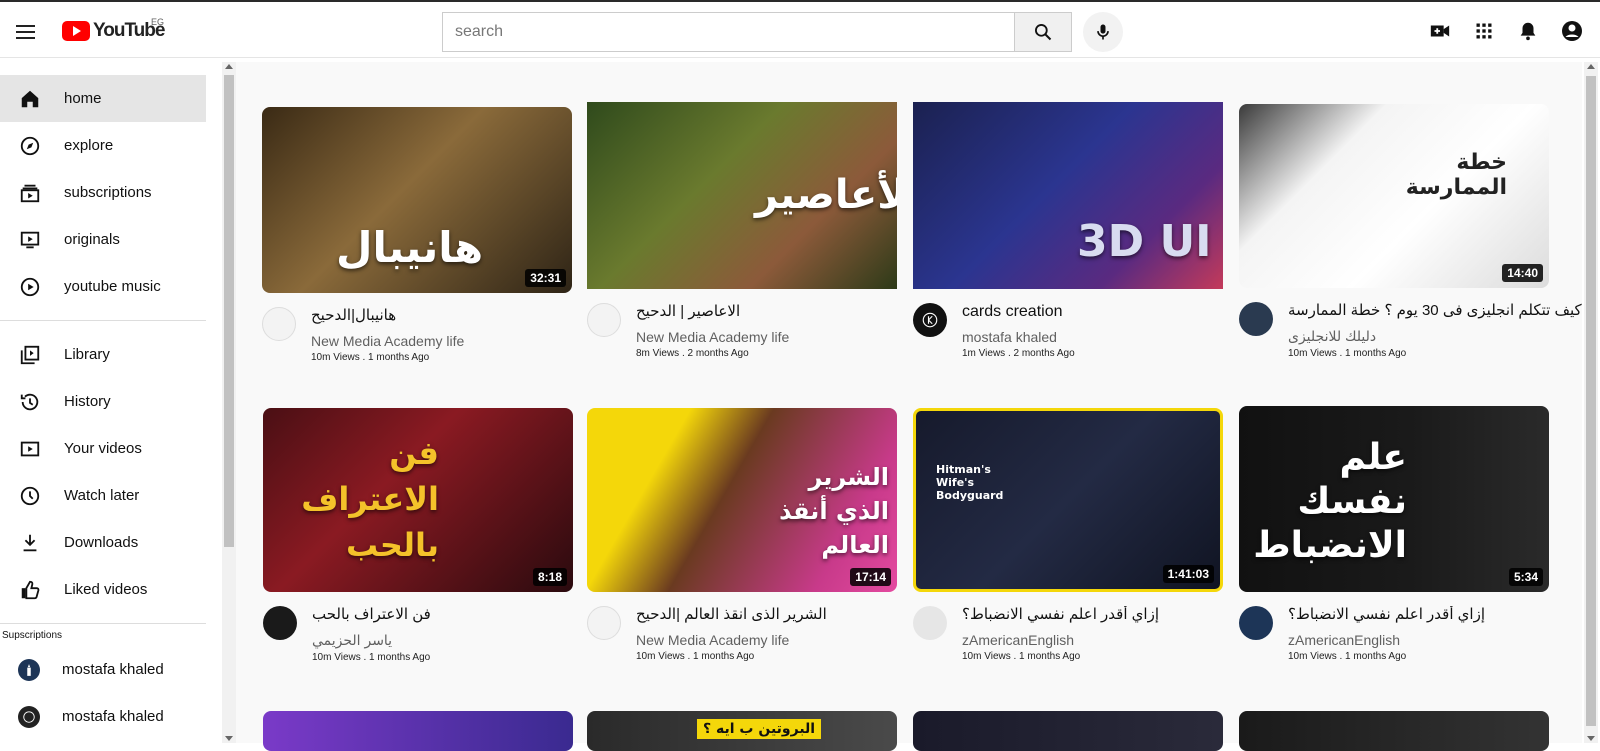 The width and height of the screenshot is (1600, 751). Describe the element at coordinates (108, 192) in the screenshot. I see `sidebar-item-label: subscriptions` at that location.